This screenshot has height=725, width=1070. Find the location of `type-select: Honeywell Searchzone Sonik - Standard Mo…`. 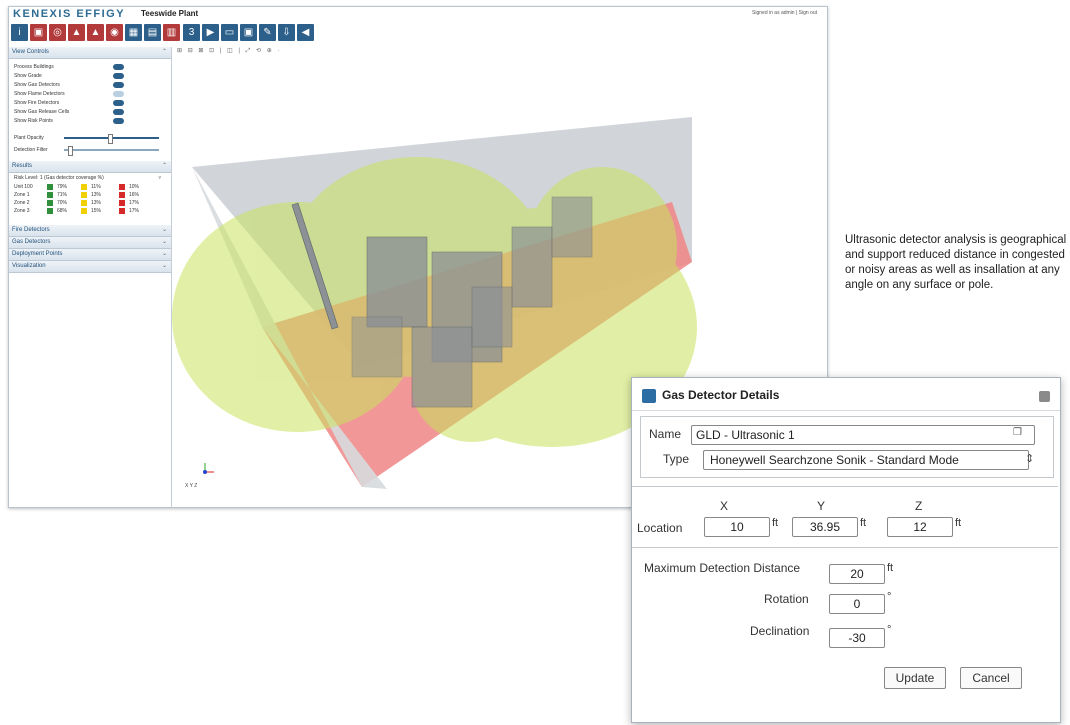

type-select: Honeywell Searchzone Sonik - Standard Mo… is located at coordinates (866, 460).